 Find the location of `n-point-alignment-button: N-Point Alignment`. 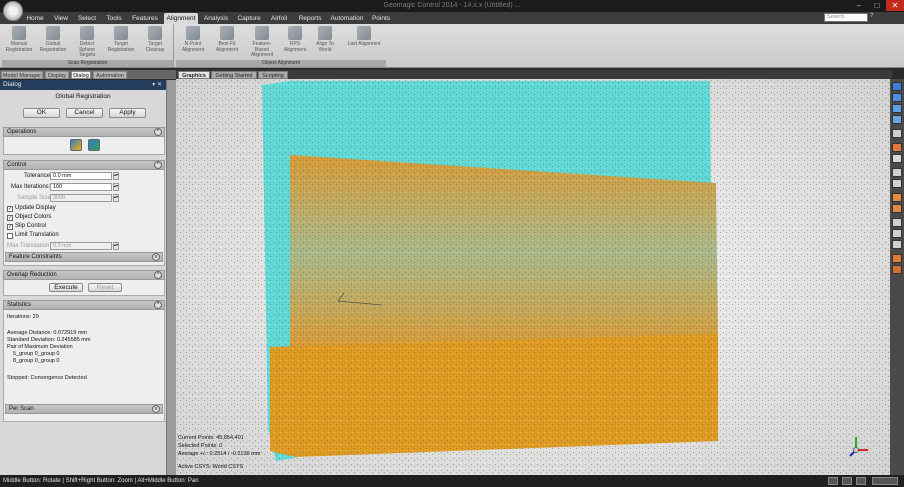

n-point-alignment-button: N-Point Alignment is located at coordinates (193, 39).